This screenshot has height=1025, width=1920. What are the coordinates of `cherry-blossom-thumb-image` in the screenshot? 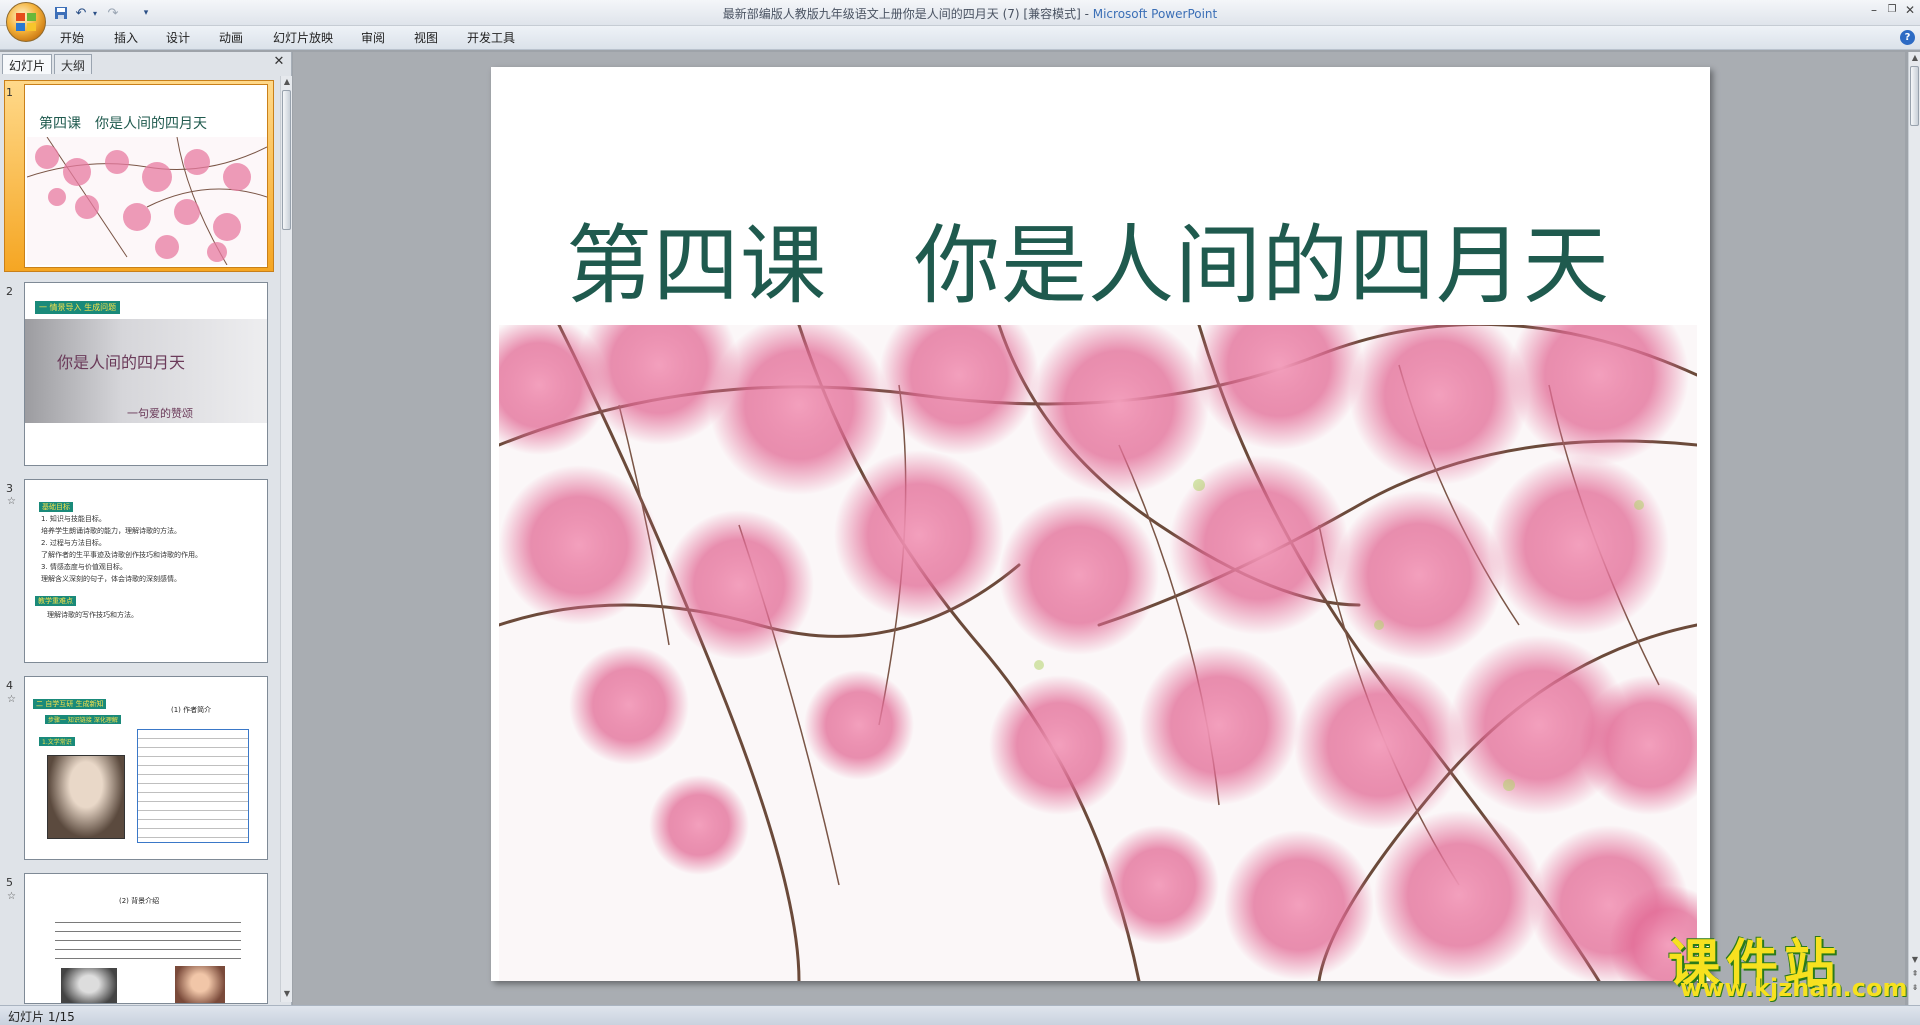 It's located at (147, 201).